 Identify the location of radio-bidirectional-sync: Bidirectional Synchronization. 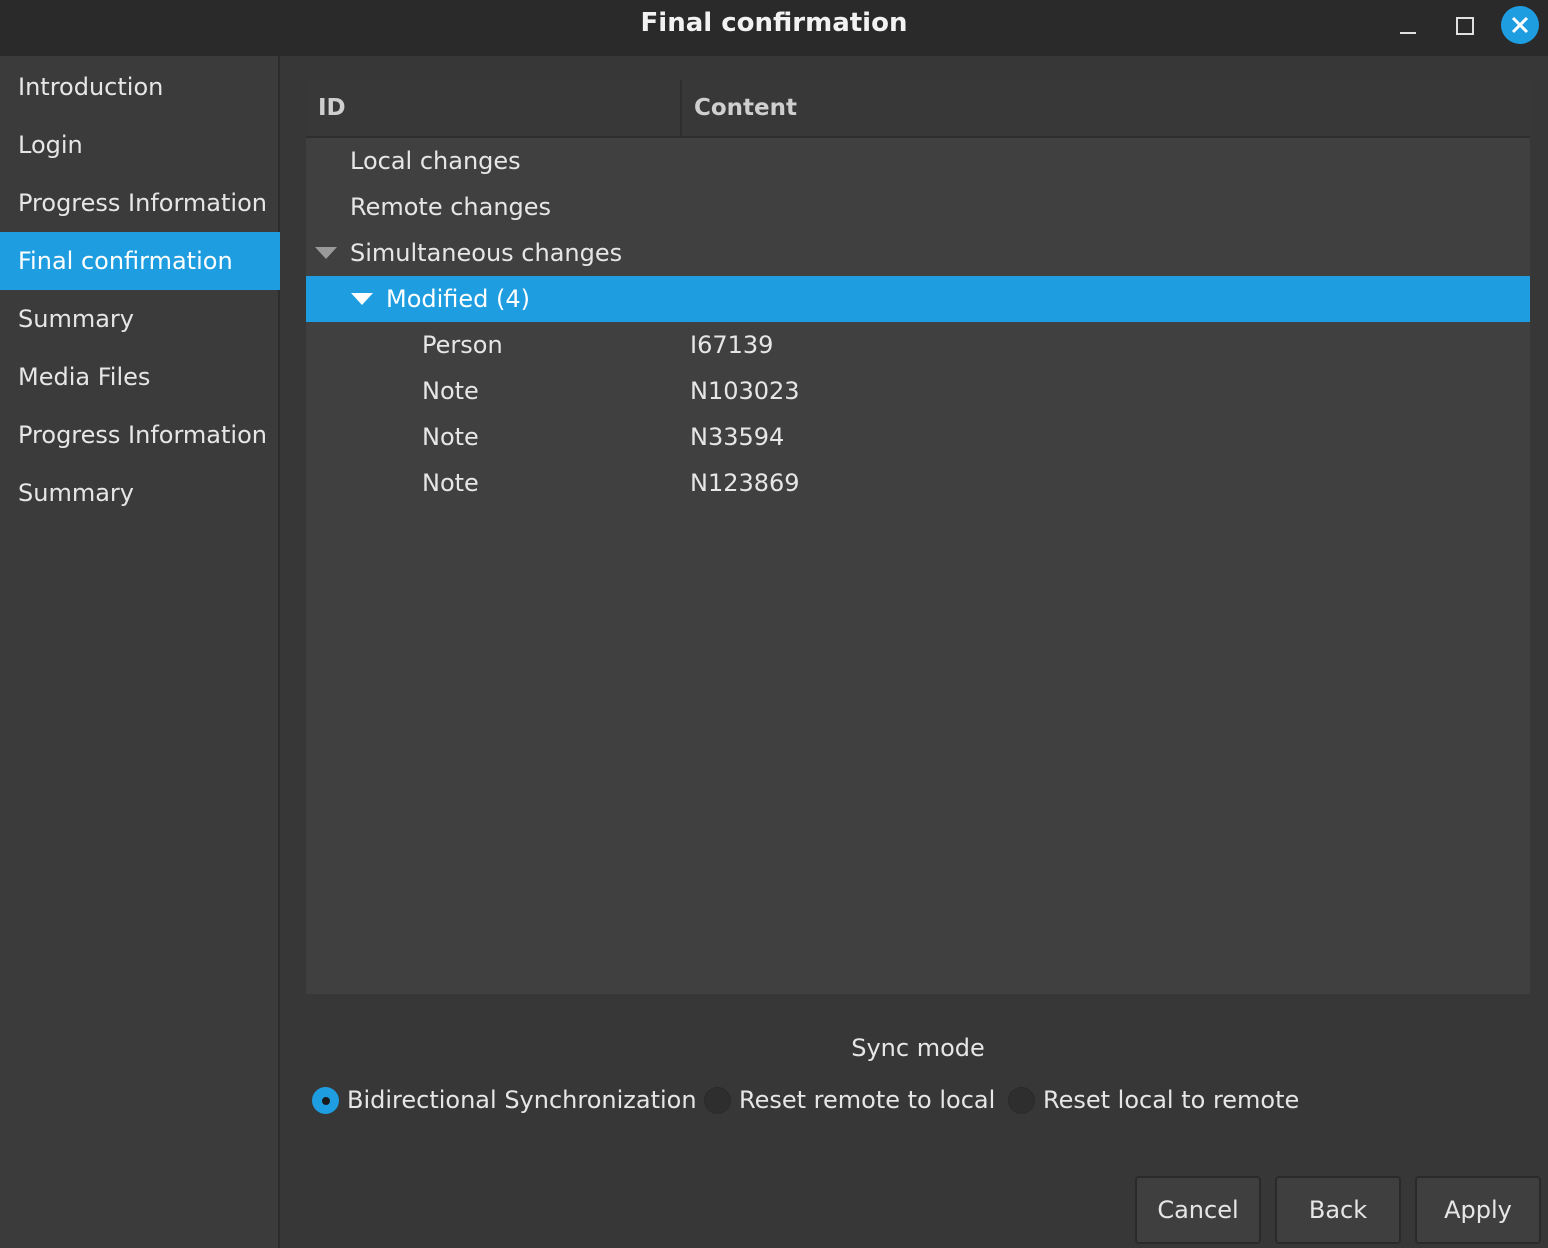
(504, 1100).